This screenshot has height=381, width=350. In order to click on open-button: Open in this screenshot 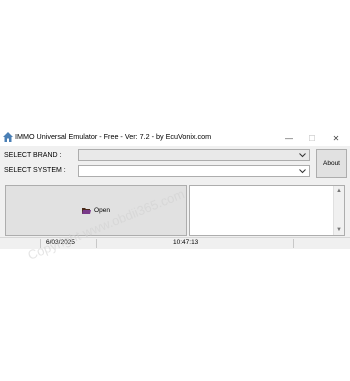, I will do `click(96, 210)`.